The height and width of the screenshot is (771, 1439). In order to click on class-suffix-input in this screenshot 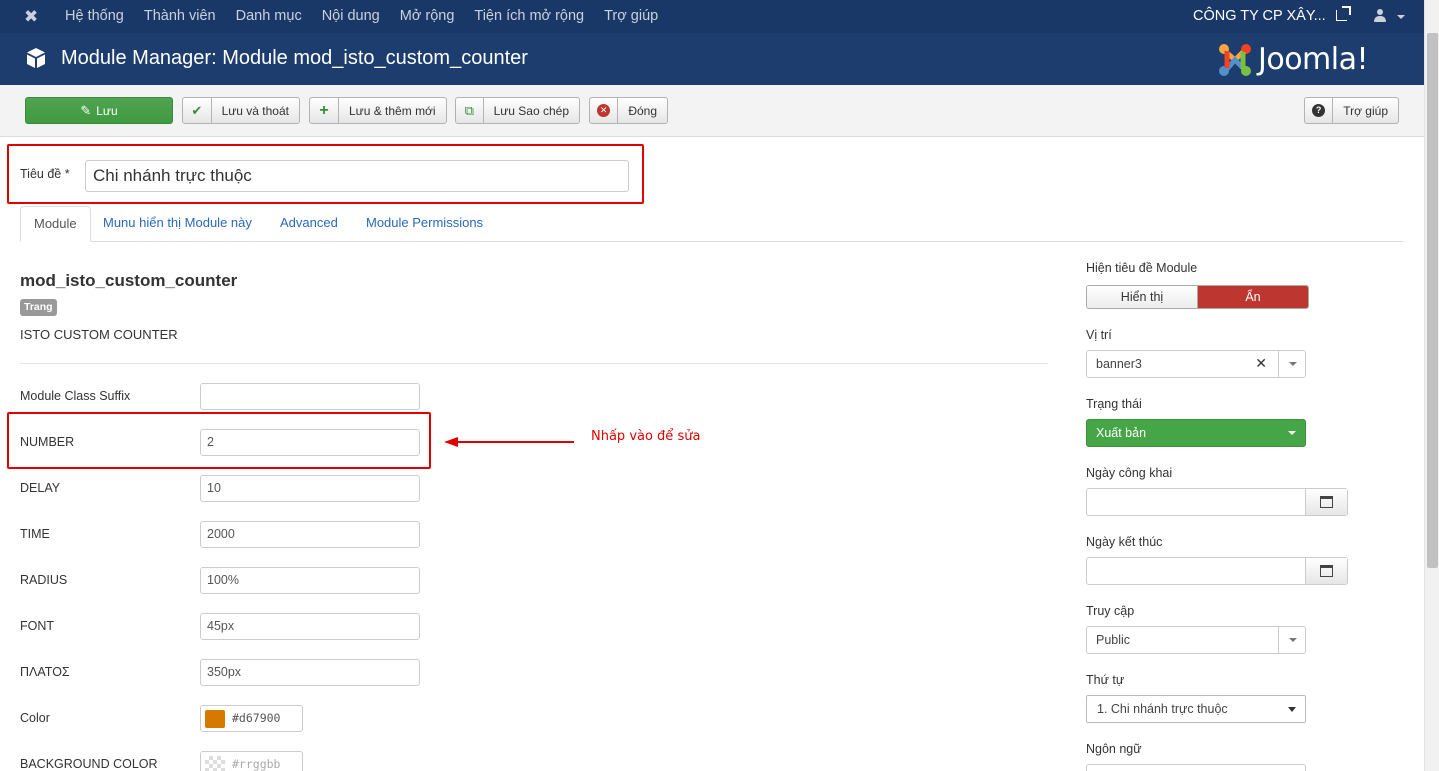, I will do `click(310, 396)`.